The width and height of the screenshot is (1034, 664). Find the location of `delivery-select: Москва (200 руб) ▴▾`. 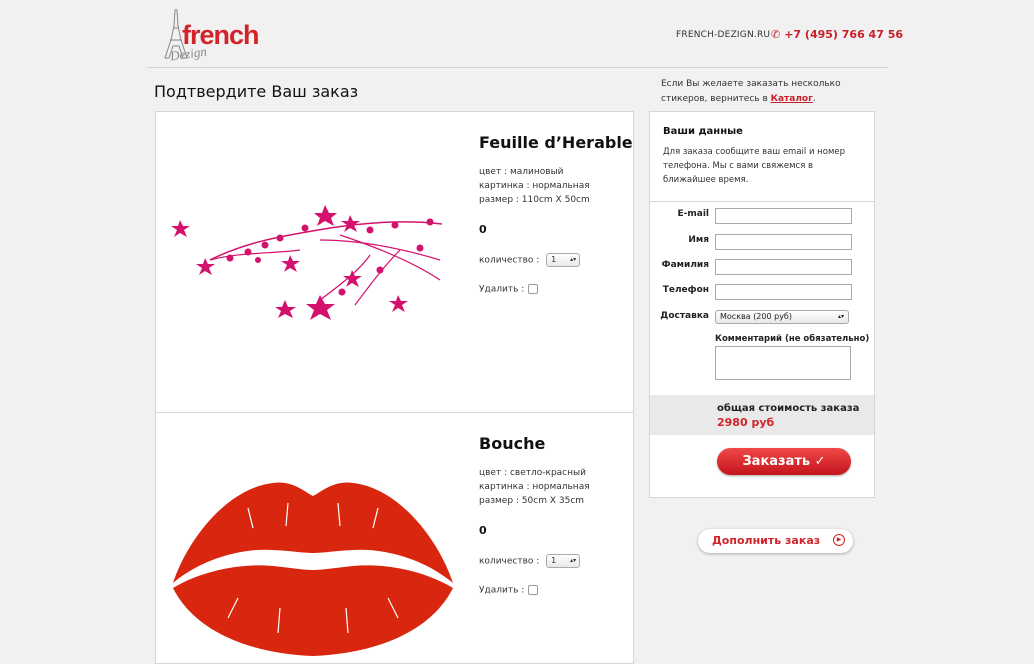

delivery-select: Москва (200 руб) ▴▾ is located at coordinates (782, 317).